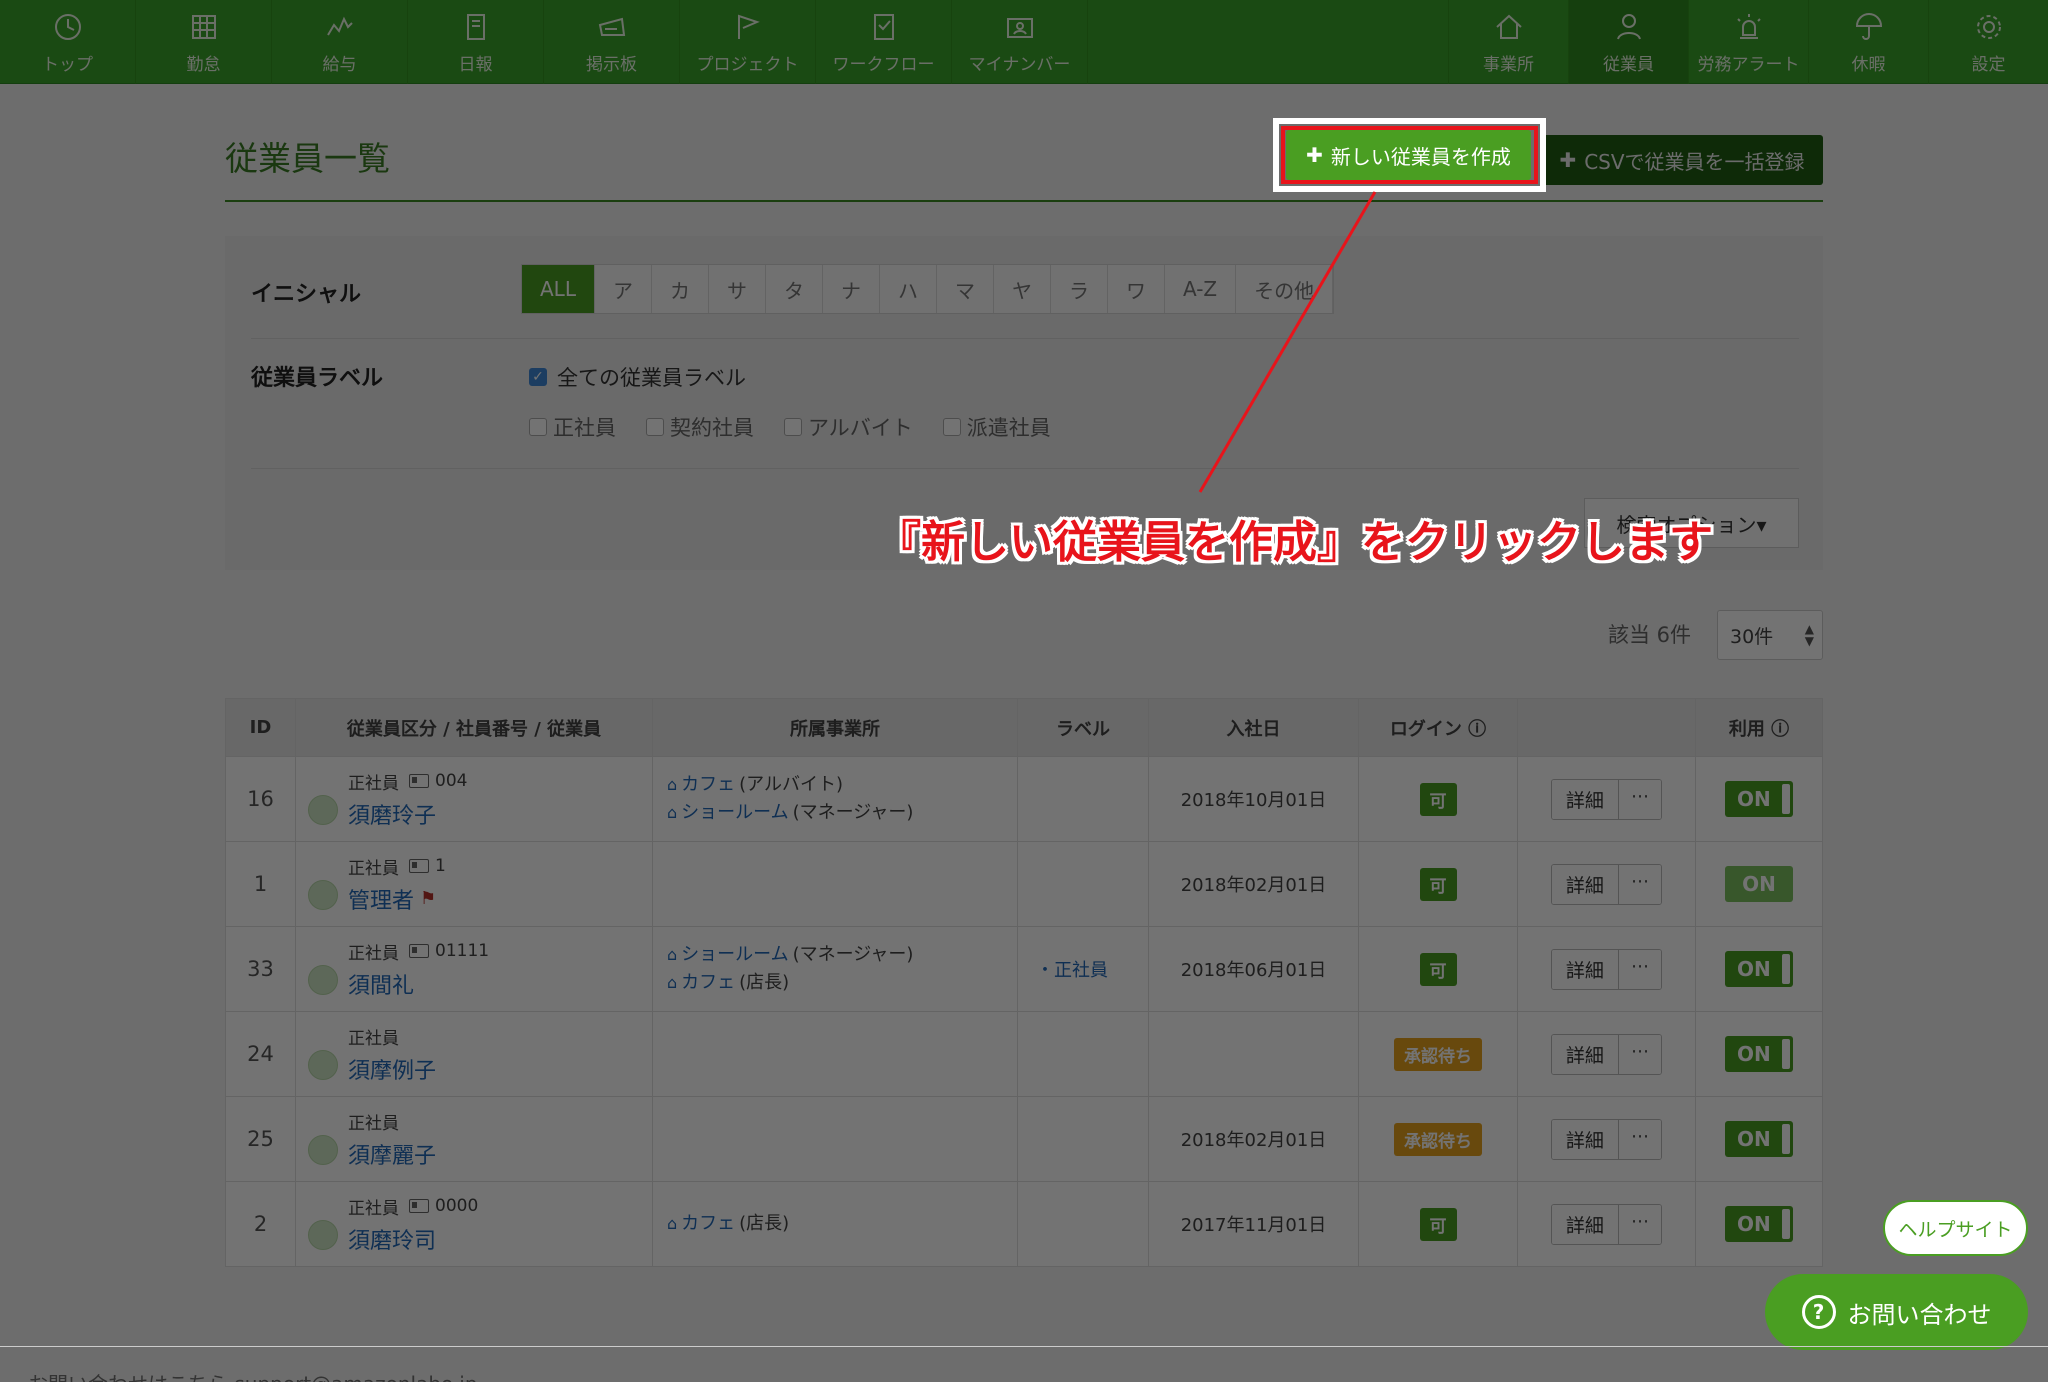 The image size is (2048, 1382). I want to click on employee-name-text: 須摩例子, so click(392, 1071).